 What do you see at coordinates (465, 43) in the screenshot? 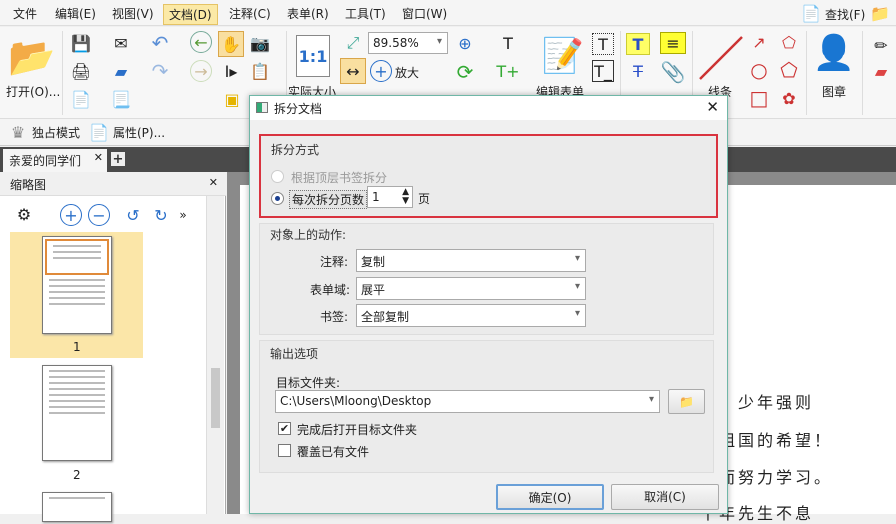
I see `zoom-tool-icon: ⊕` at bounding box center [465, 43].